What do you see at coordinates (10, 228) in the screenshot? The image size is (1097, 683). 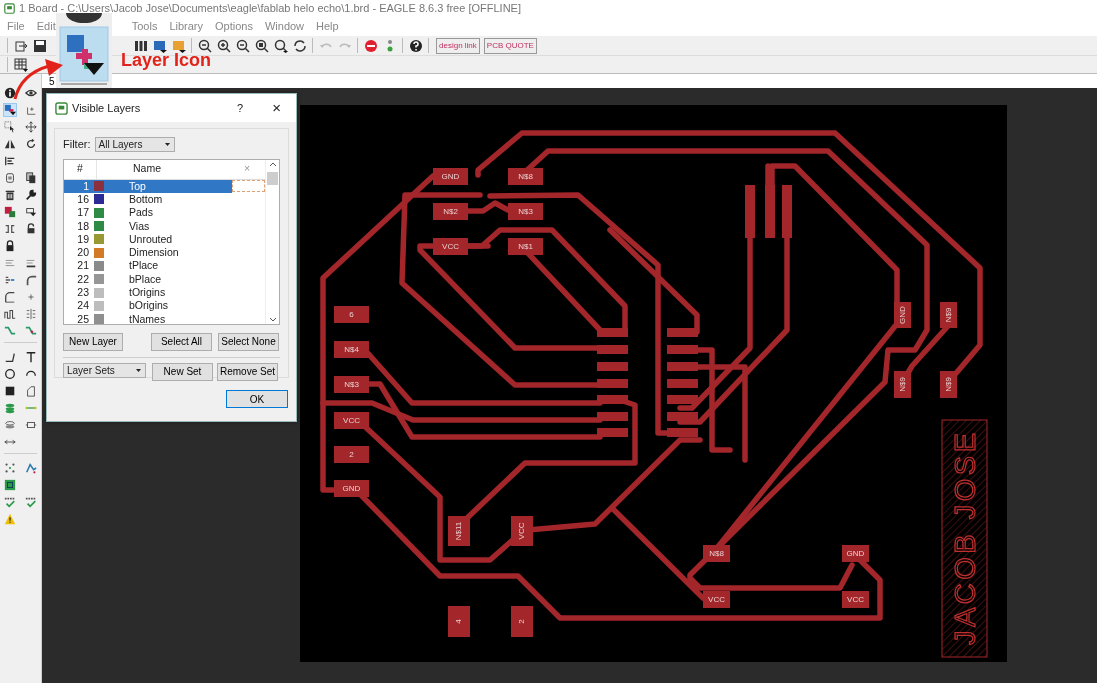 I see `split-icon` at bounding box center [10, 228].